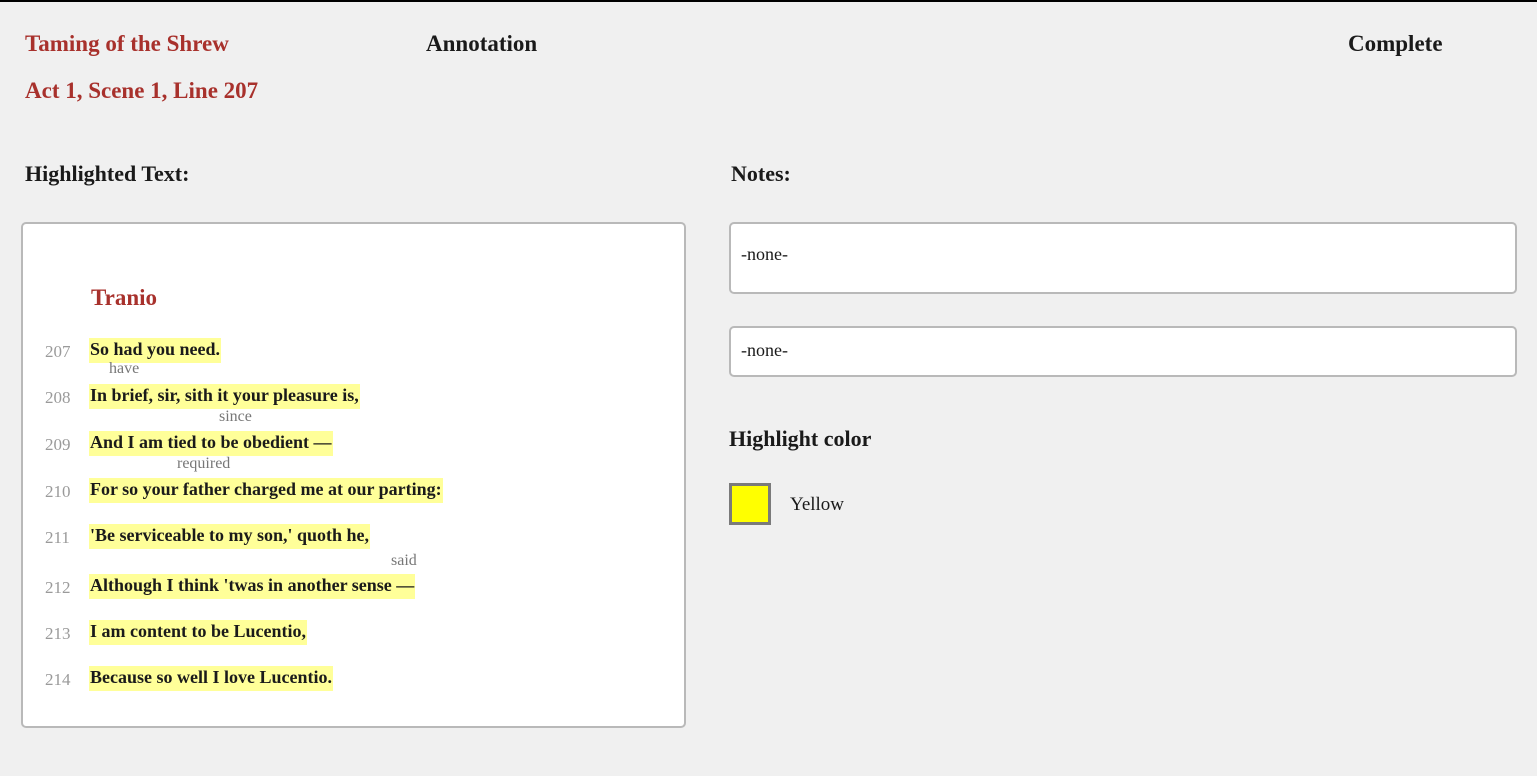  I want to click on gloss: required, so click(204, 463).